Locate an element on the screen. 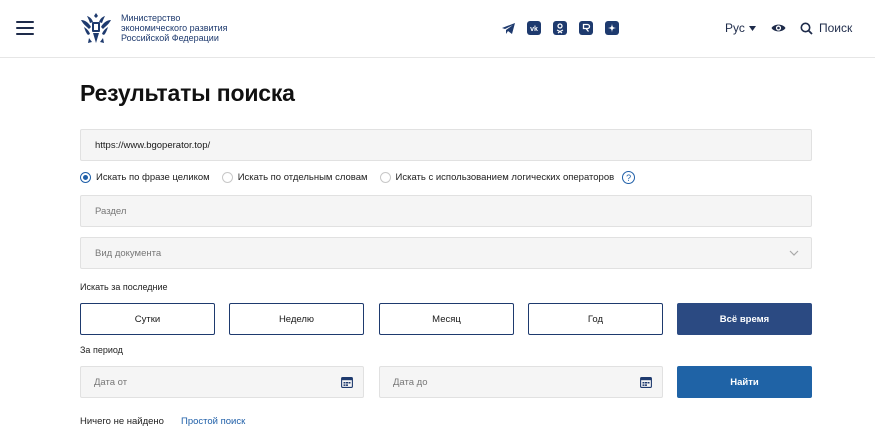  period-all-time-button: Всё время is located at coordinates (744, 319).